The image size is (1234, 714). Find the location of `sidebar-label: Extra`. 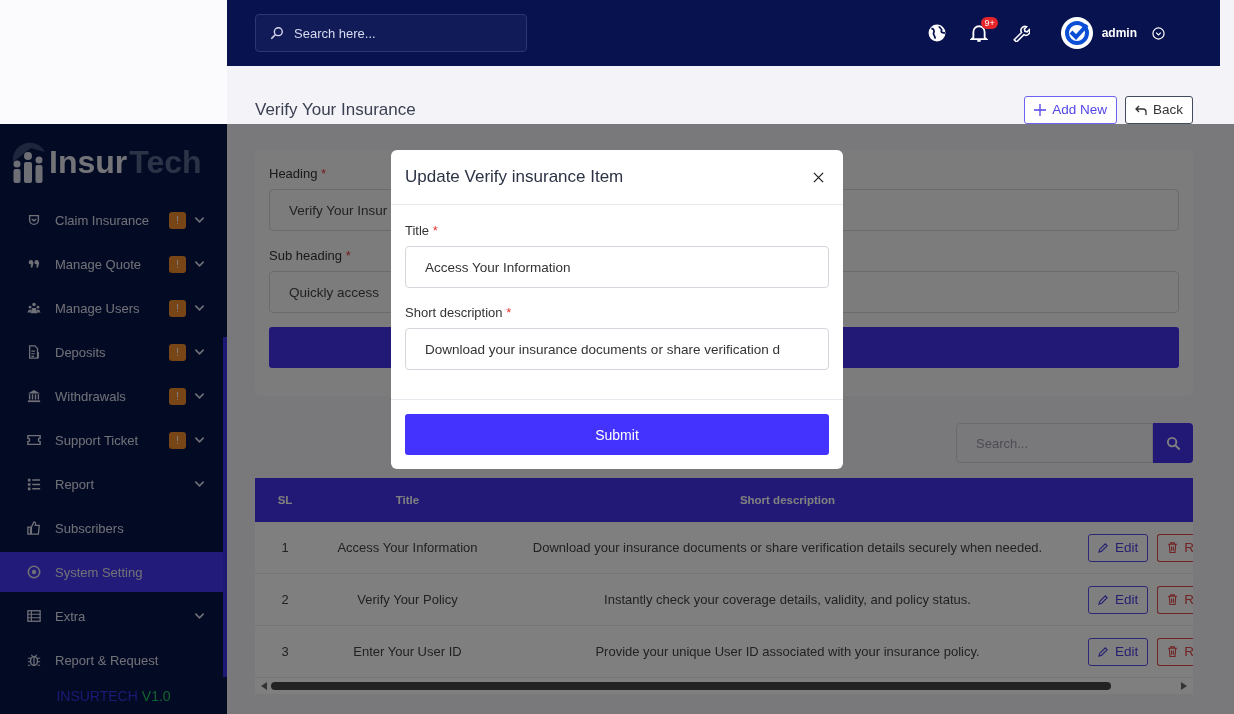

sidebar-label: Extra is located at coordinates (70, 616).